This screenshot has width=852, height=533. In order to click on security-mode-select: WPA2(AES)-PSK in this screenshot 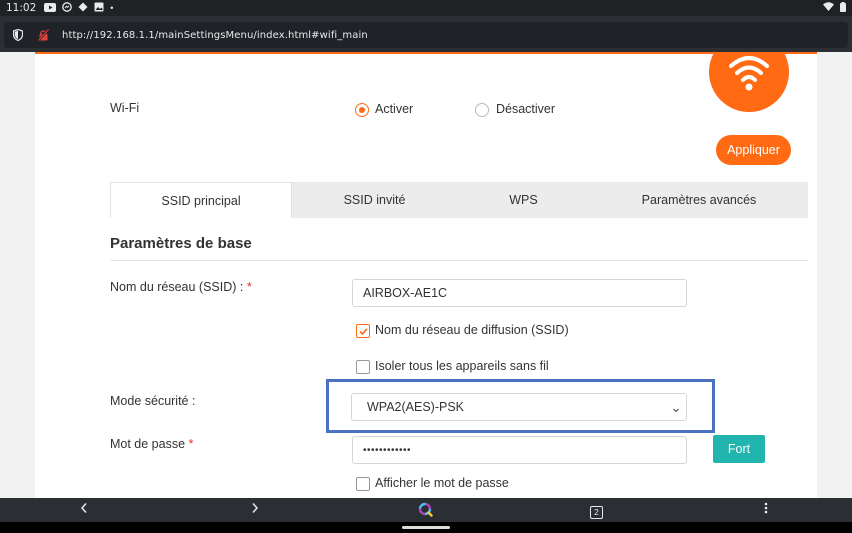, I will do `click(519, 407)`.